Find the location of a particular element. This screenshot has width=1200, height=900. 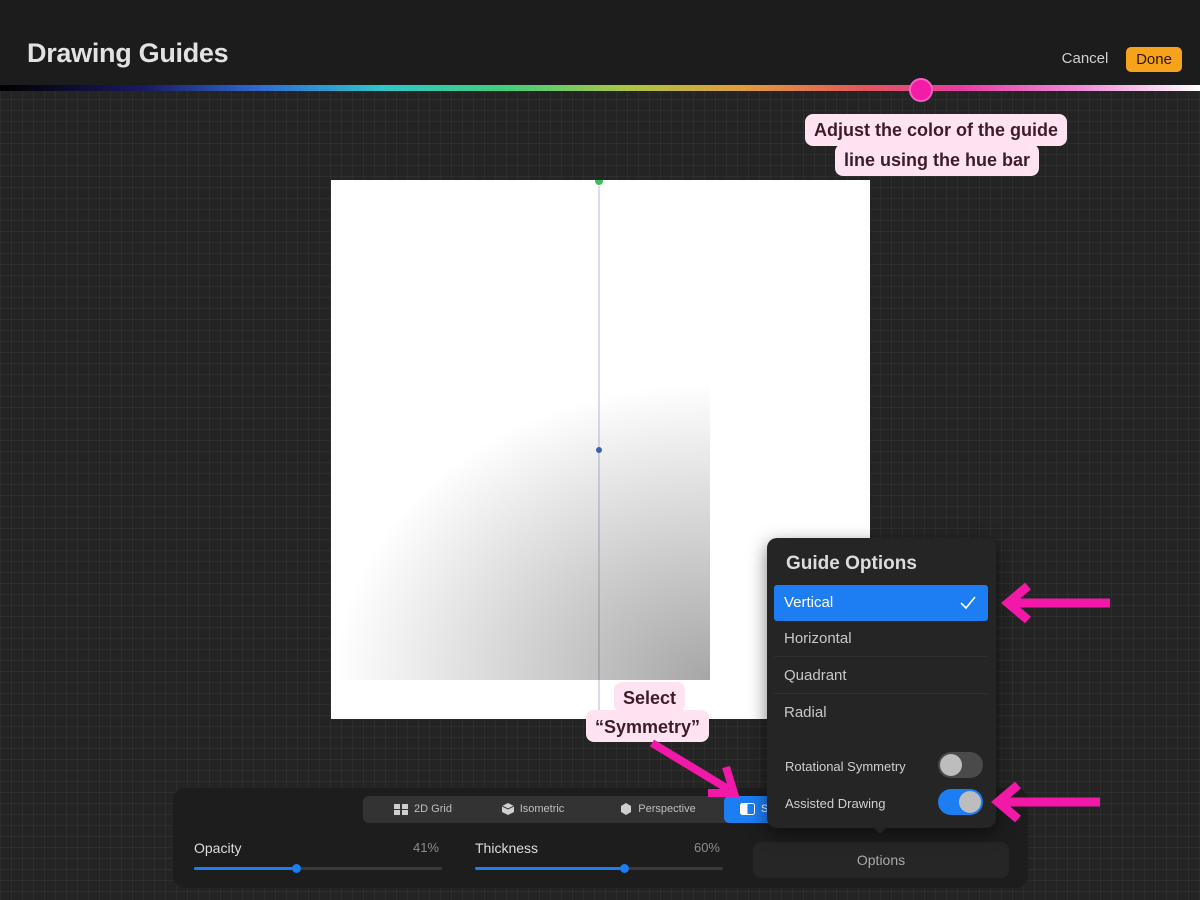

hue-callout-line-2: line using the hue bar is located at coordinates (937, 160).